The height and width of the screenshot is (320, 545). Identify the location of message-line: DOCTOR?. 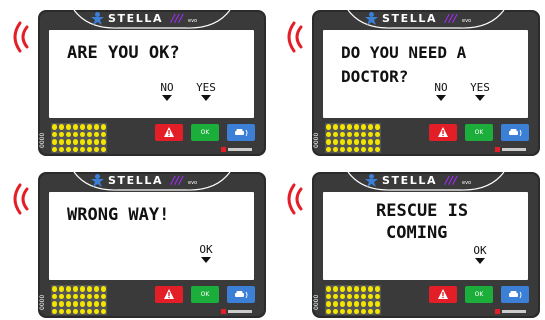
(375, 76).